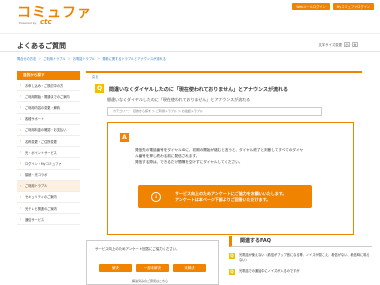  I want to click on sidebar-item-label: 接続・光コラボ, so click(36, 175).